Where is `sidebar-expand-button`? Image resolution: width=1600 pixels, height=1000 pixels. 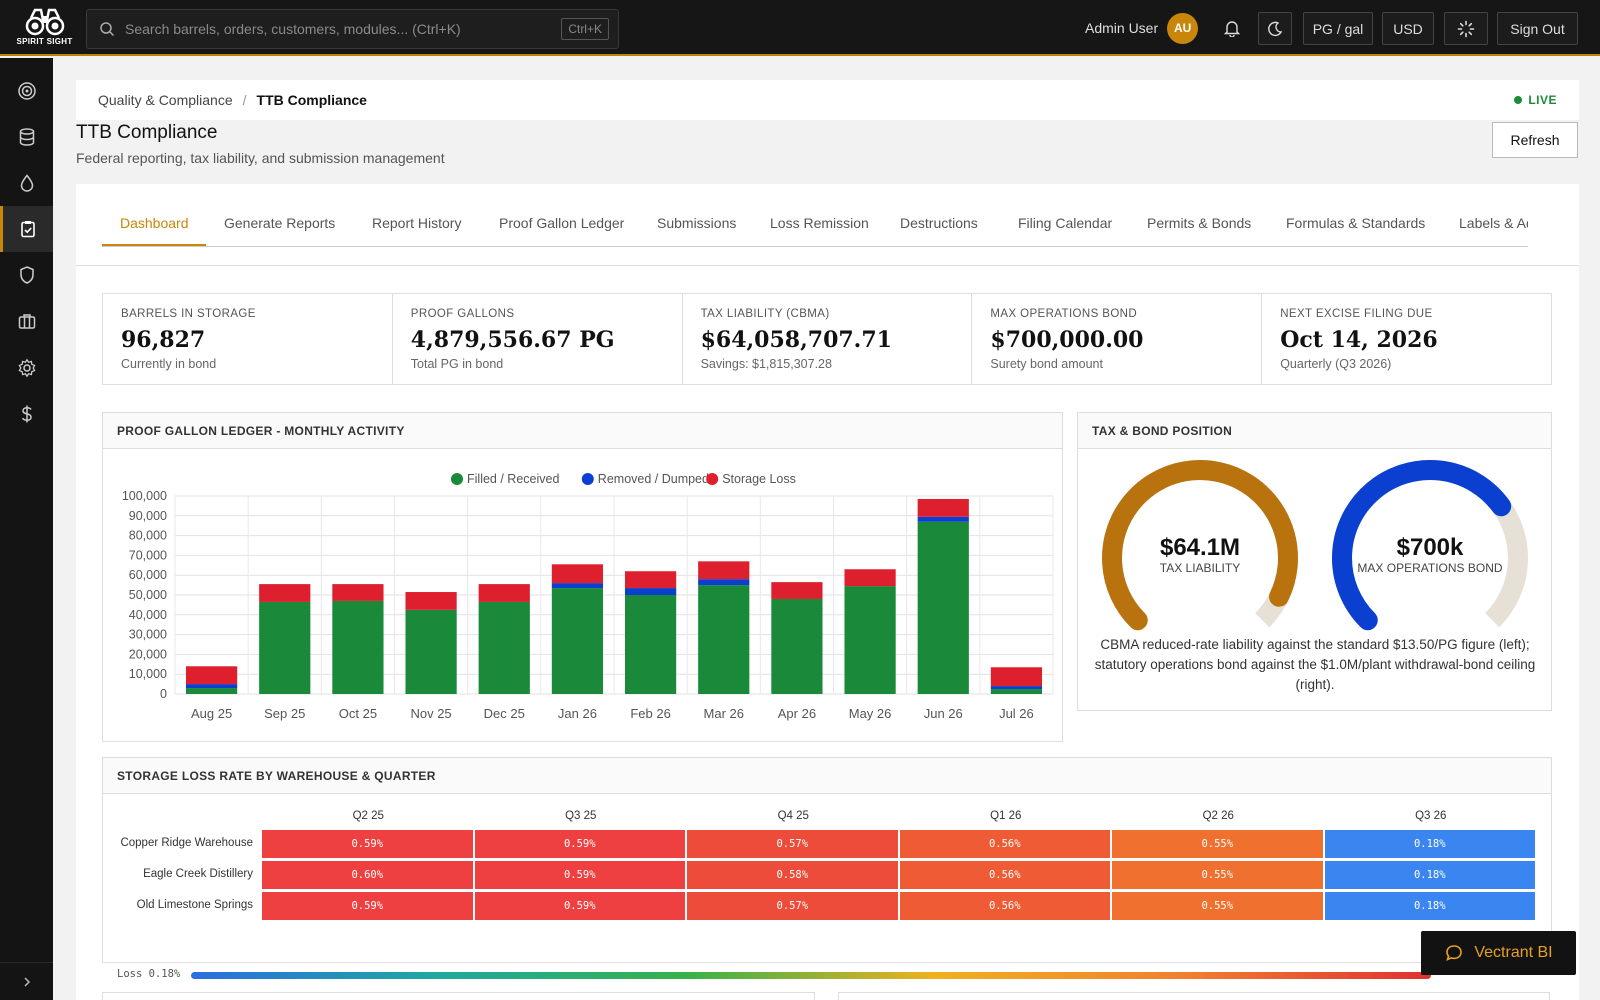 sidebar-expand-button is located at coordinates (26, 981).